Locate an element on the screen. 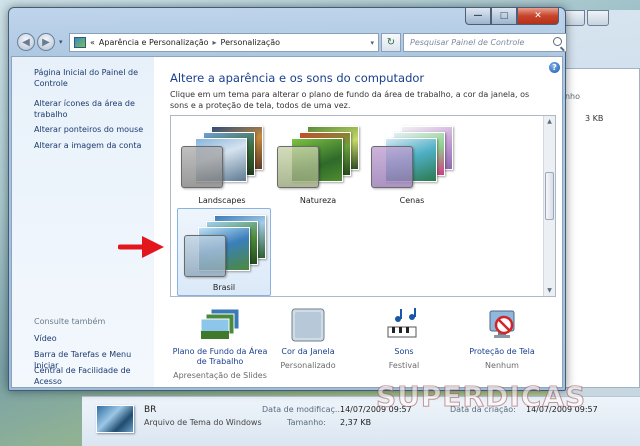 This screenshot has height=446, width=640. sounds-link: Sons is located at coordinates (404, 352).